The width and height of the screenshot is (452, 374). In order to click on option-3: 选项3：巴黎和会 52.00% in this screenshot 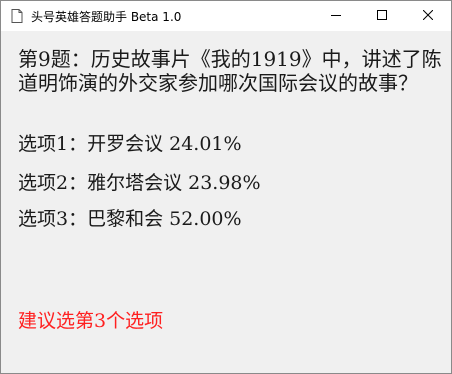, I will do `click(130, 219)`.